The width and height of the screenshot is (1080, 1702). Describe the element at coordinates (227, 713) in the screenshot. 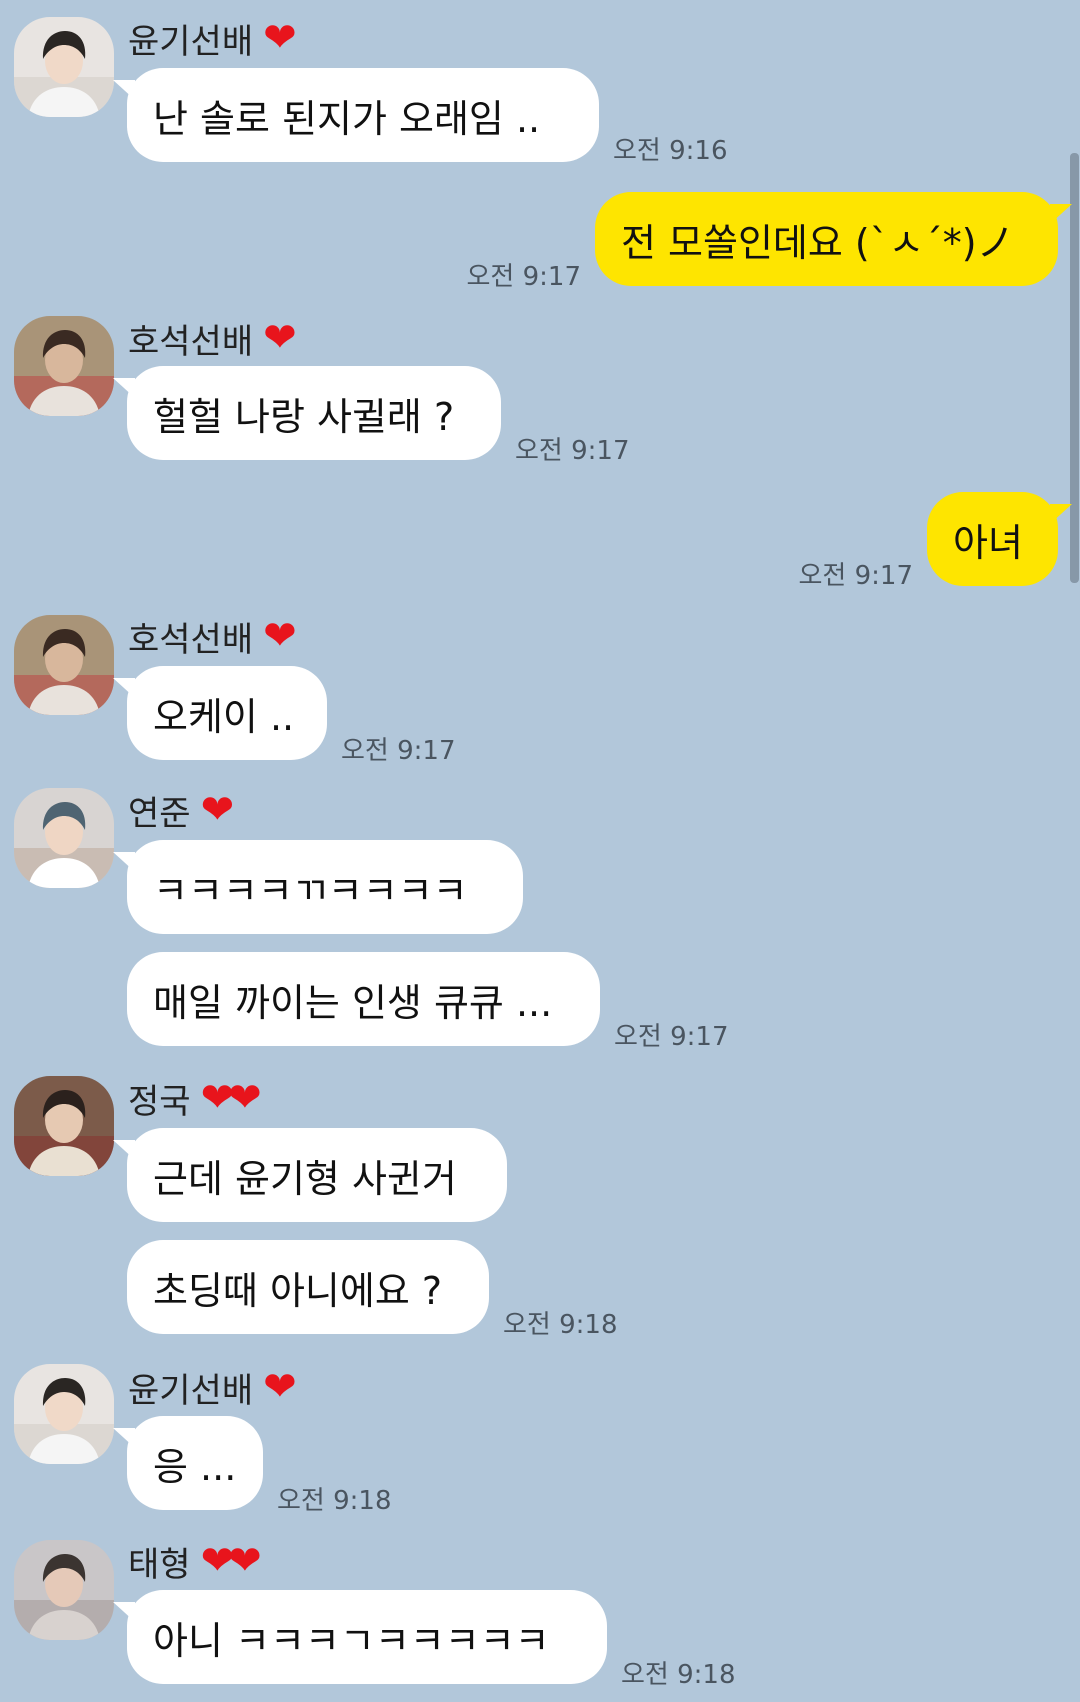

I see `message-bubble: 오케이 ..` at that location.